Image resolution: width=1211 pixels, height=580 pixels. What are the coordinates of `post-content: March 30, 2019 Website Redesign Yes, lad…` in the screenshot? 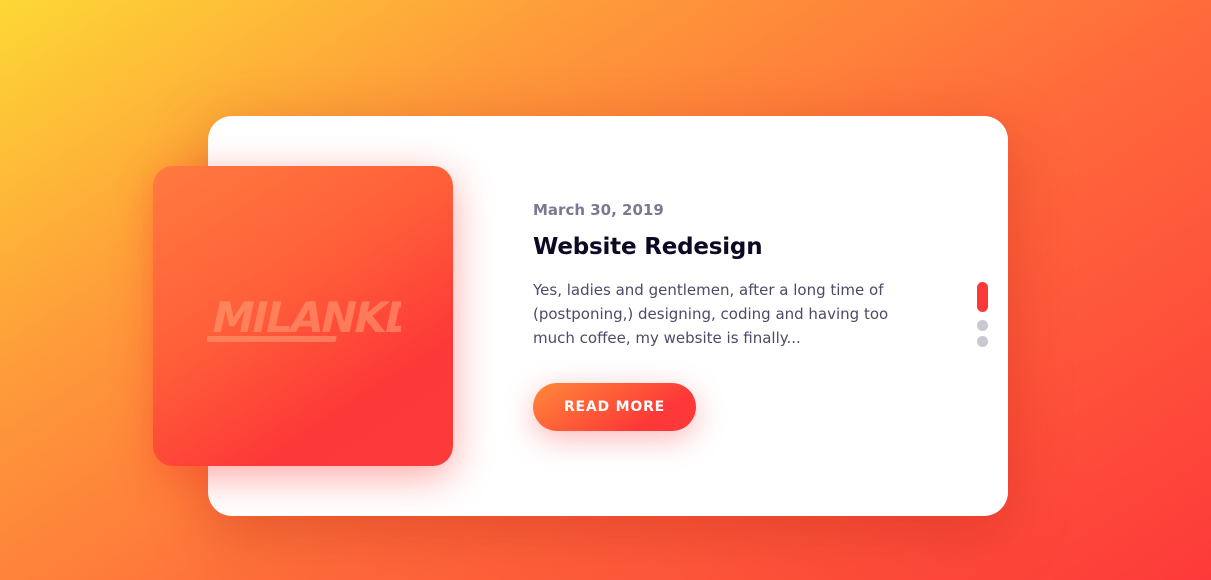 It's located at (733, 273).